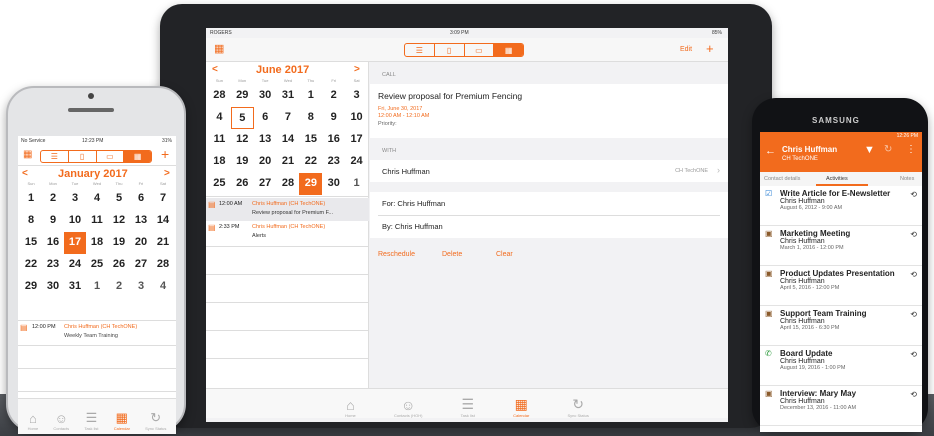  Describe the element at coordinates (686, 49) in the screenshot. I see `edit-button: Edit` at that location.